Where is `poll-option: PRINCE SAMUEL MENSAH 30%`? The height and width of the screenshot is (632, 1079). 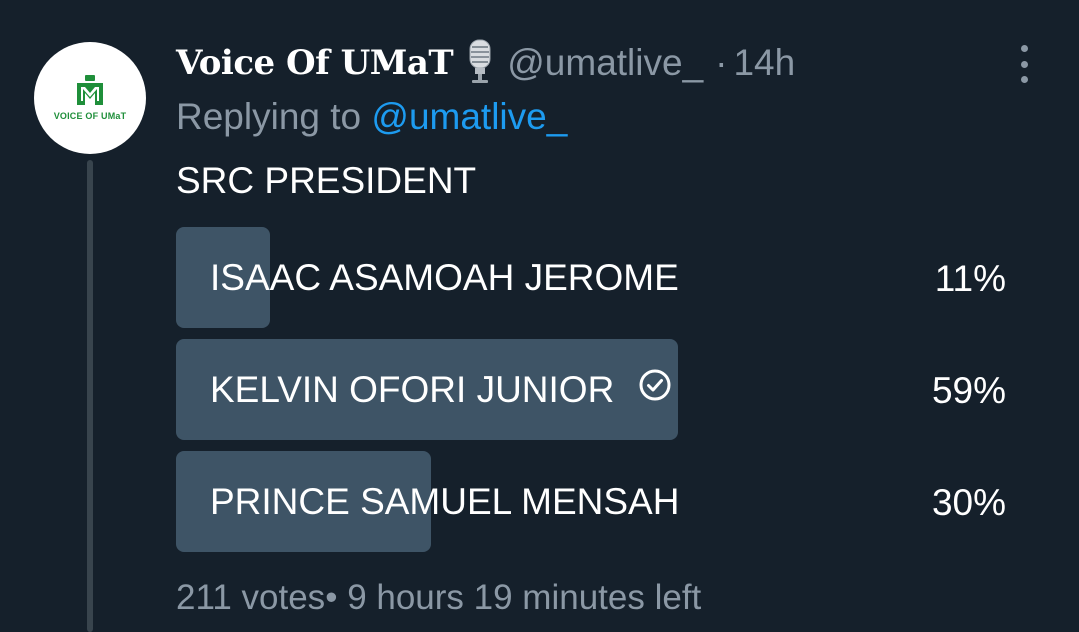 poll-option: PRINCE SAMUEL MENSAH 30% is located at coordinates (601, 501).